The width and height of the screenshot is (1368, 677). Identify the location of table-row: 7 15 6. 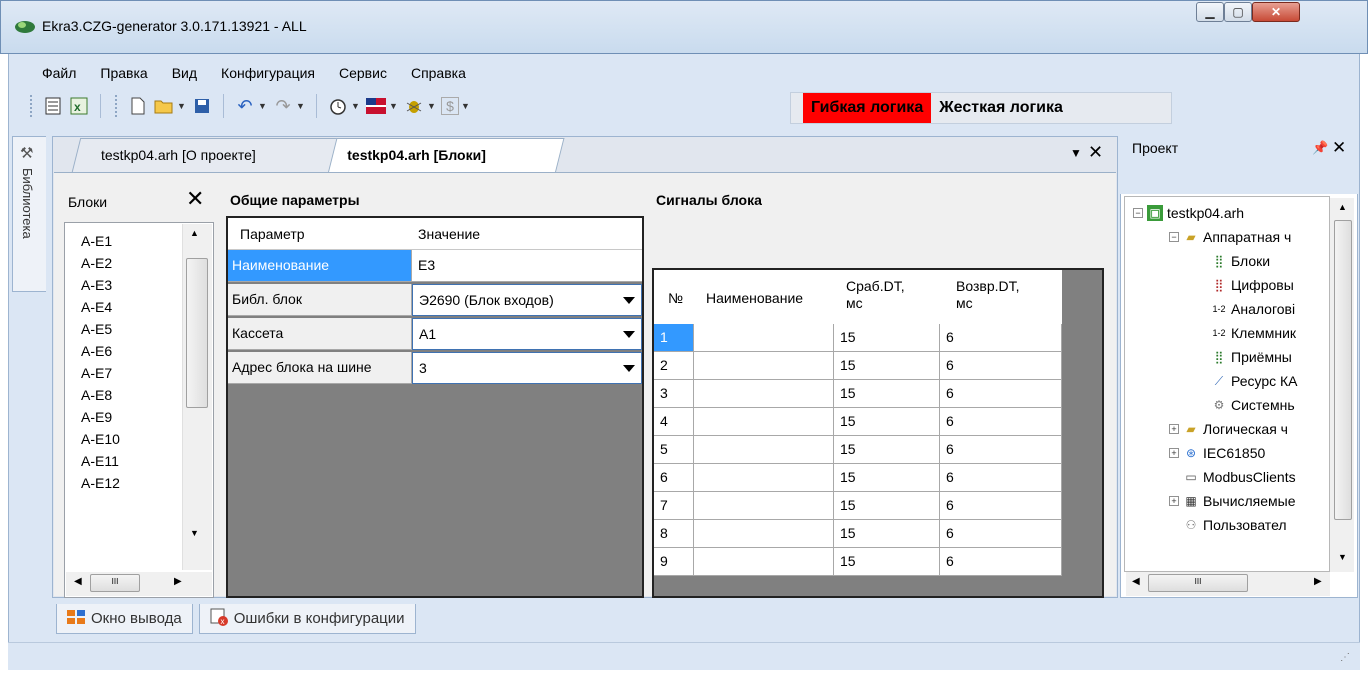
(858, 506).